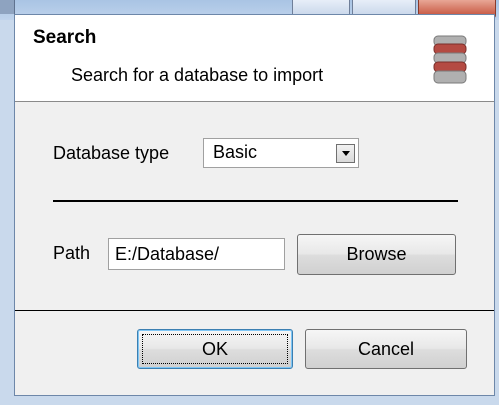 The height and width of the screenshot is (405, 499). Describe the element at coordinates (72, 253) in the screenshot. I see `path-label: Path` at that location.